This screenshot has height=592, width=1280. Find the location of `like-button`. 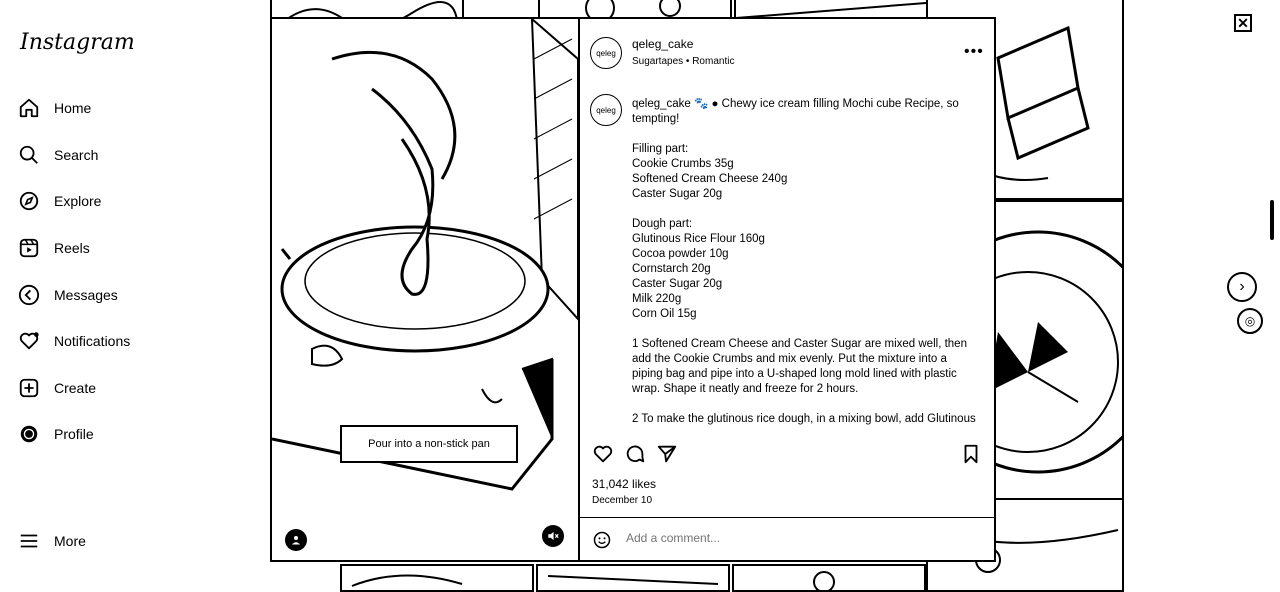

like-button is located at coordinates (603, 454).